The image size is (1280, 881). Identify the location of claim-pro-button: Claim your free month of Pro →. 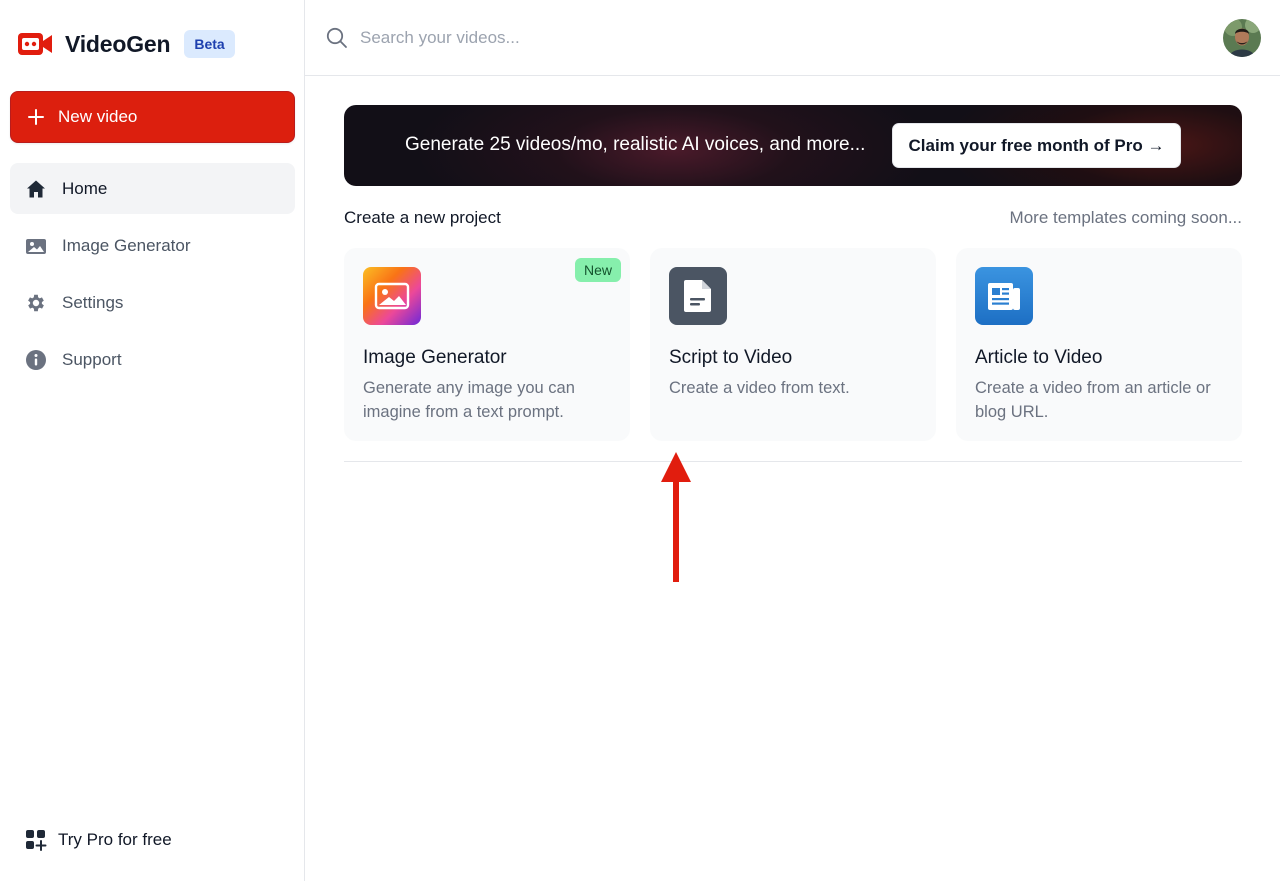
(1036, 145).